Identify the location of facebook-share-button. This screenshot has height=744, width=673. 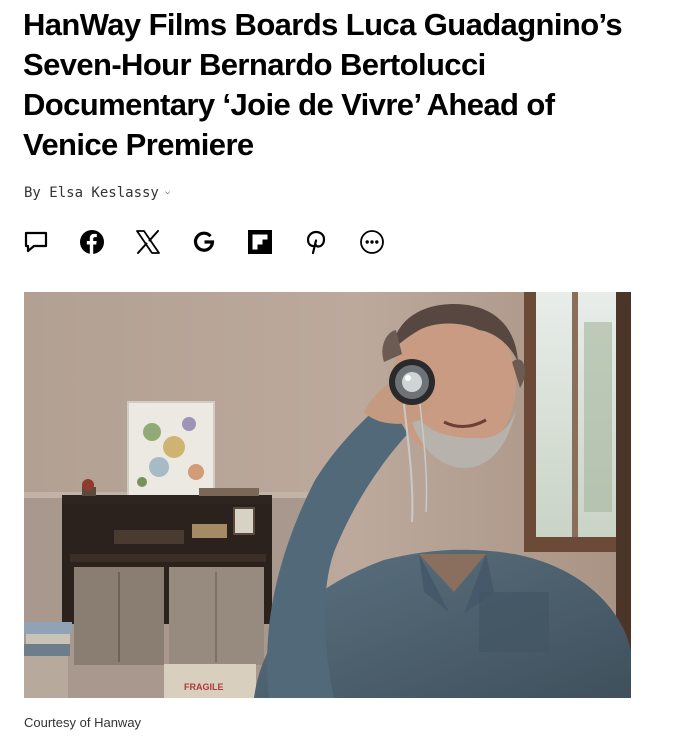
(92, 242).